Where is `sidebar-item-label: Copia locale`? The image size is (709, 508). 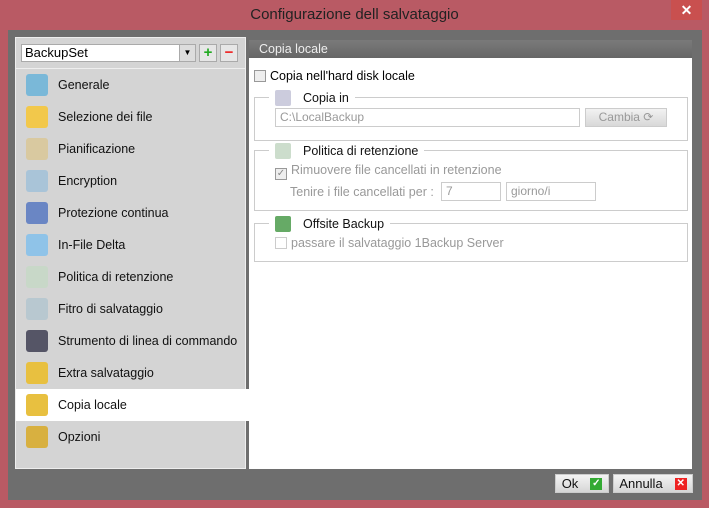
sidebar-item-label: Copia locale is located at coordinates (92, 405).